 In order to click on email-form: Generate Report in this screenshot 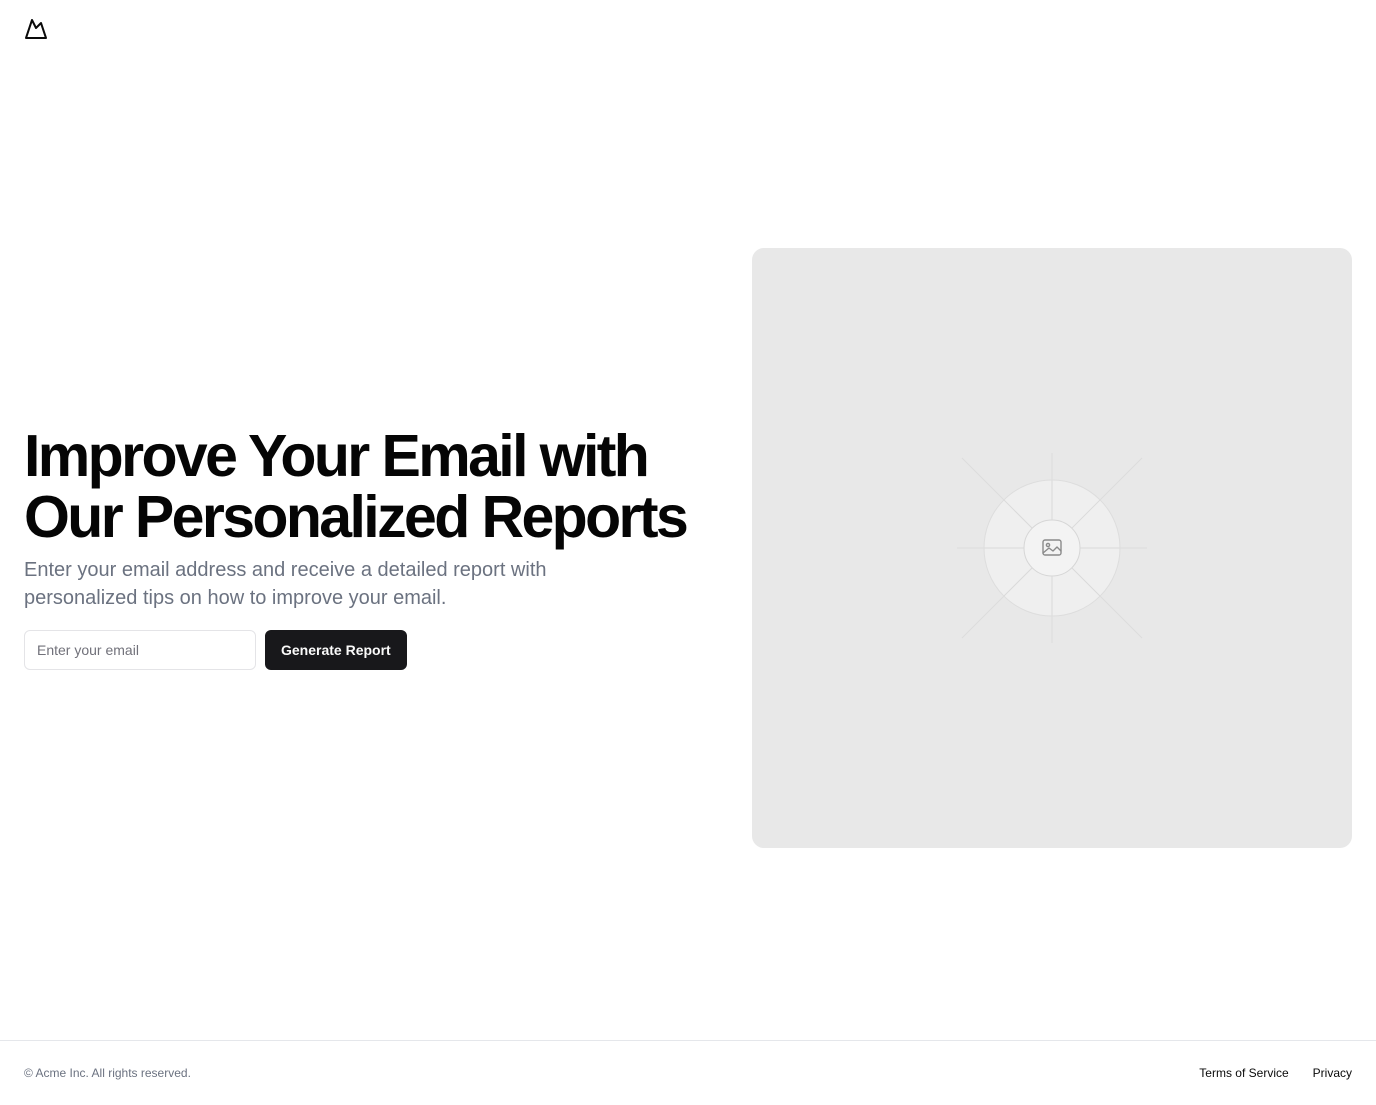, I will do `click(374, 650)`.